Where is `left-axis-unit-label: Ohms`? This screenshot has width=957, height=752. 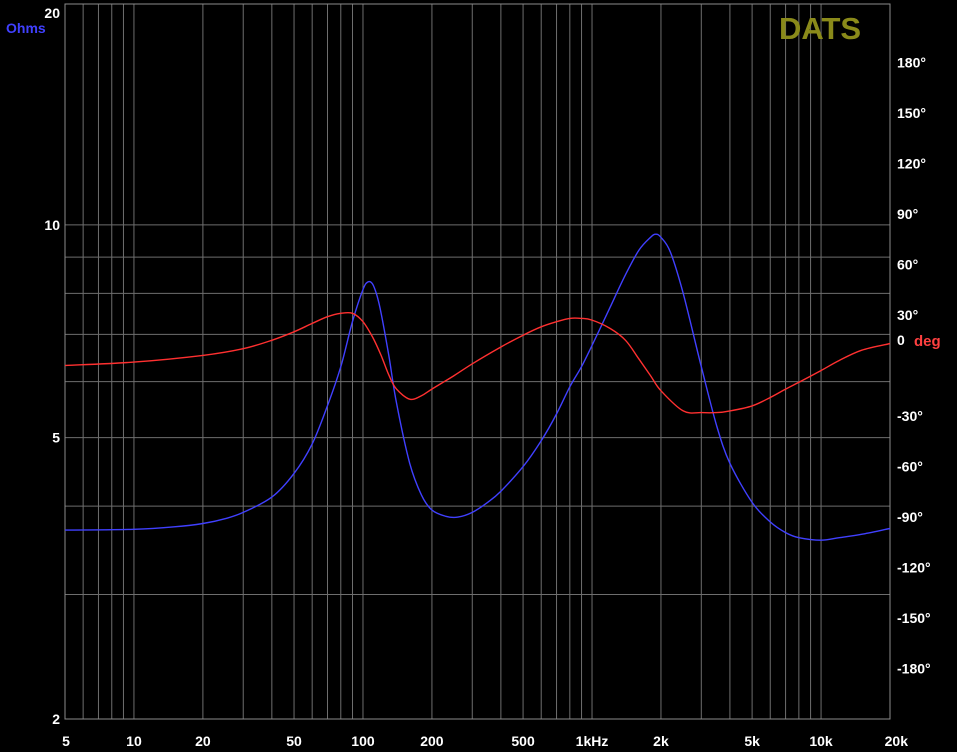
left-axis-unit-label: Ohms is located at coordinates (26, 28).